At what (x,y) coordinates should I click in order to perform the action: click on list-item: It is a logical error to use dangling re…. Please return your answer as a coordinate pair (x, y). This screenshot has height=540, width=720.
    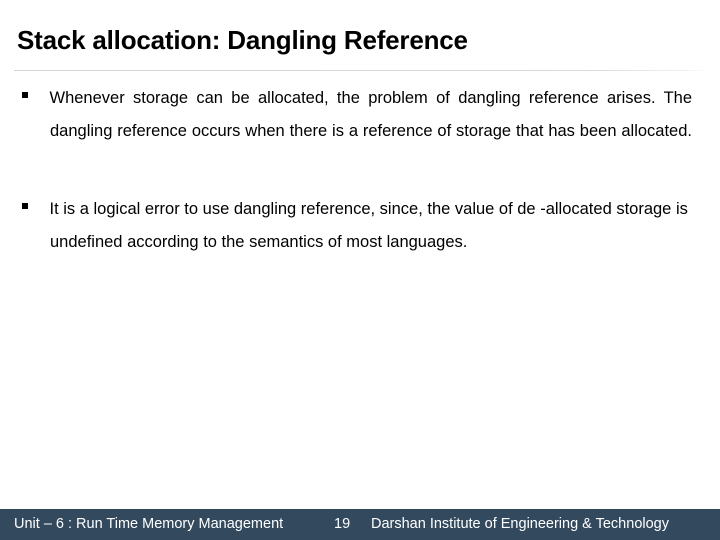
    Looking at the image, I should click on (360, 226).